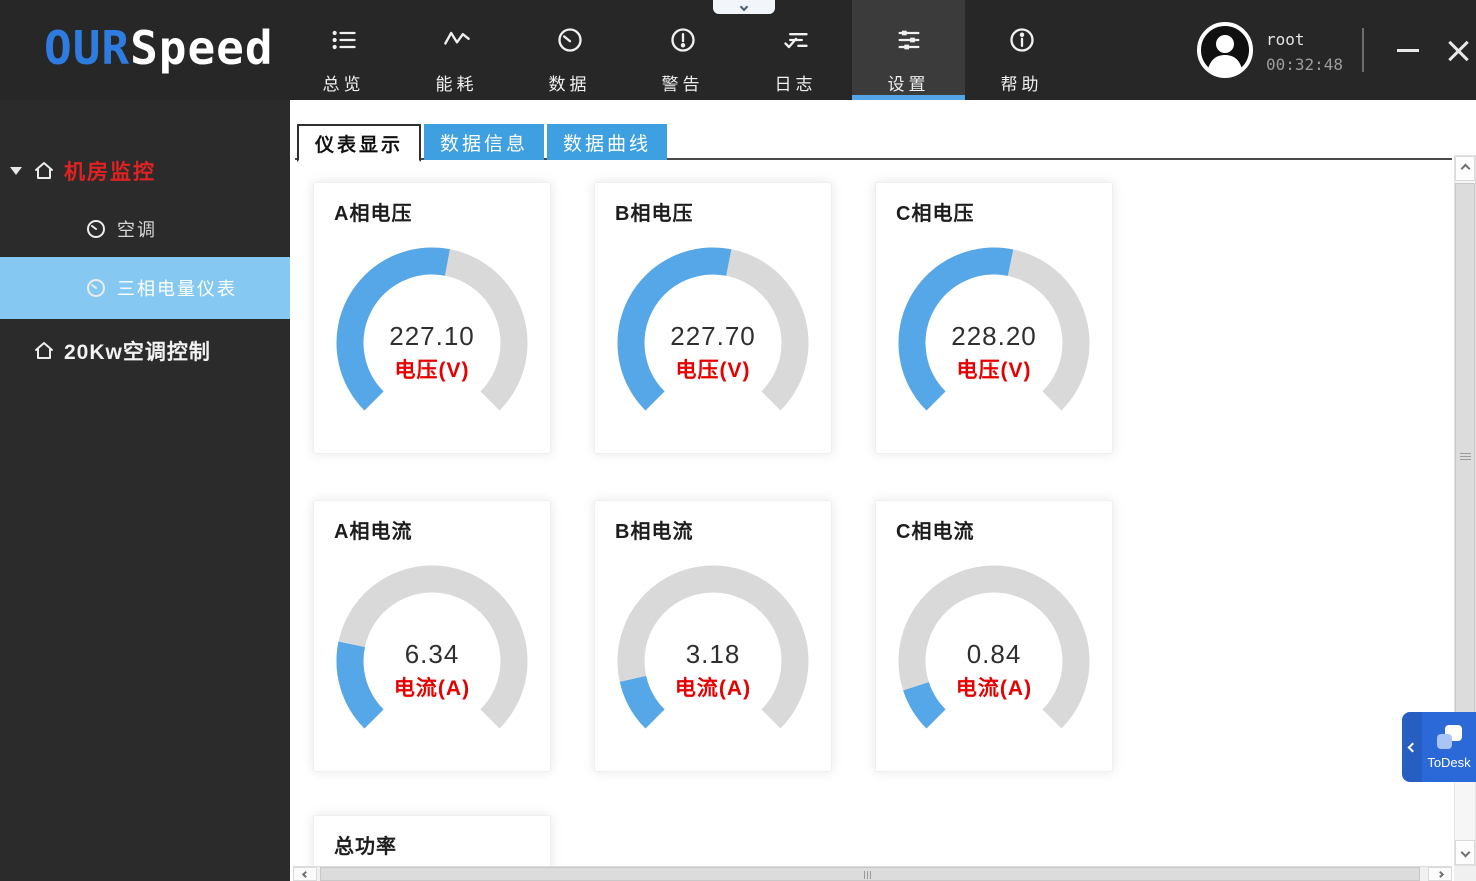 This screenshot has width=1476, height=881. What do you see at coordinates (137, 230) in the screenshot?
I see `sidebar-item-label: 空调` at bounding box center [137, 230].